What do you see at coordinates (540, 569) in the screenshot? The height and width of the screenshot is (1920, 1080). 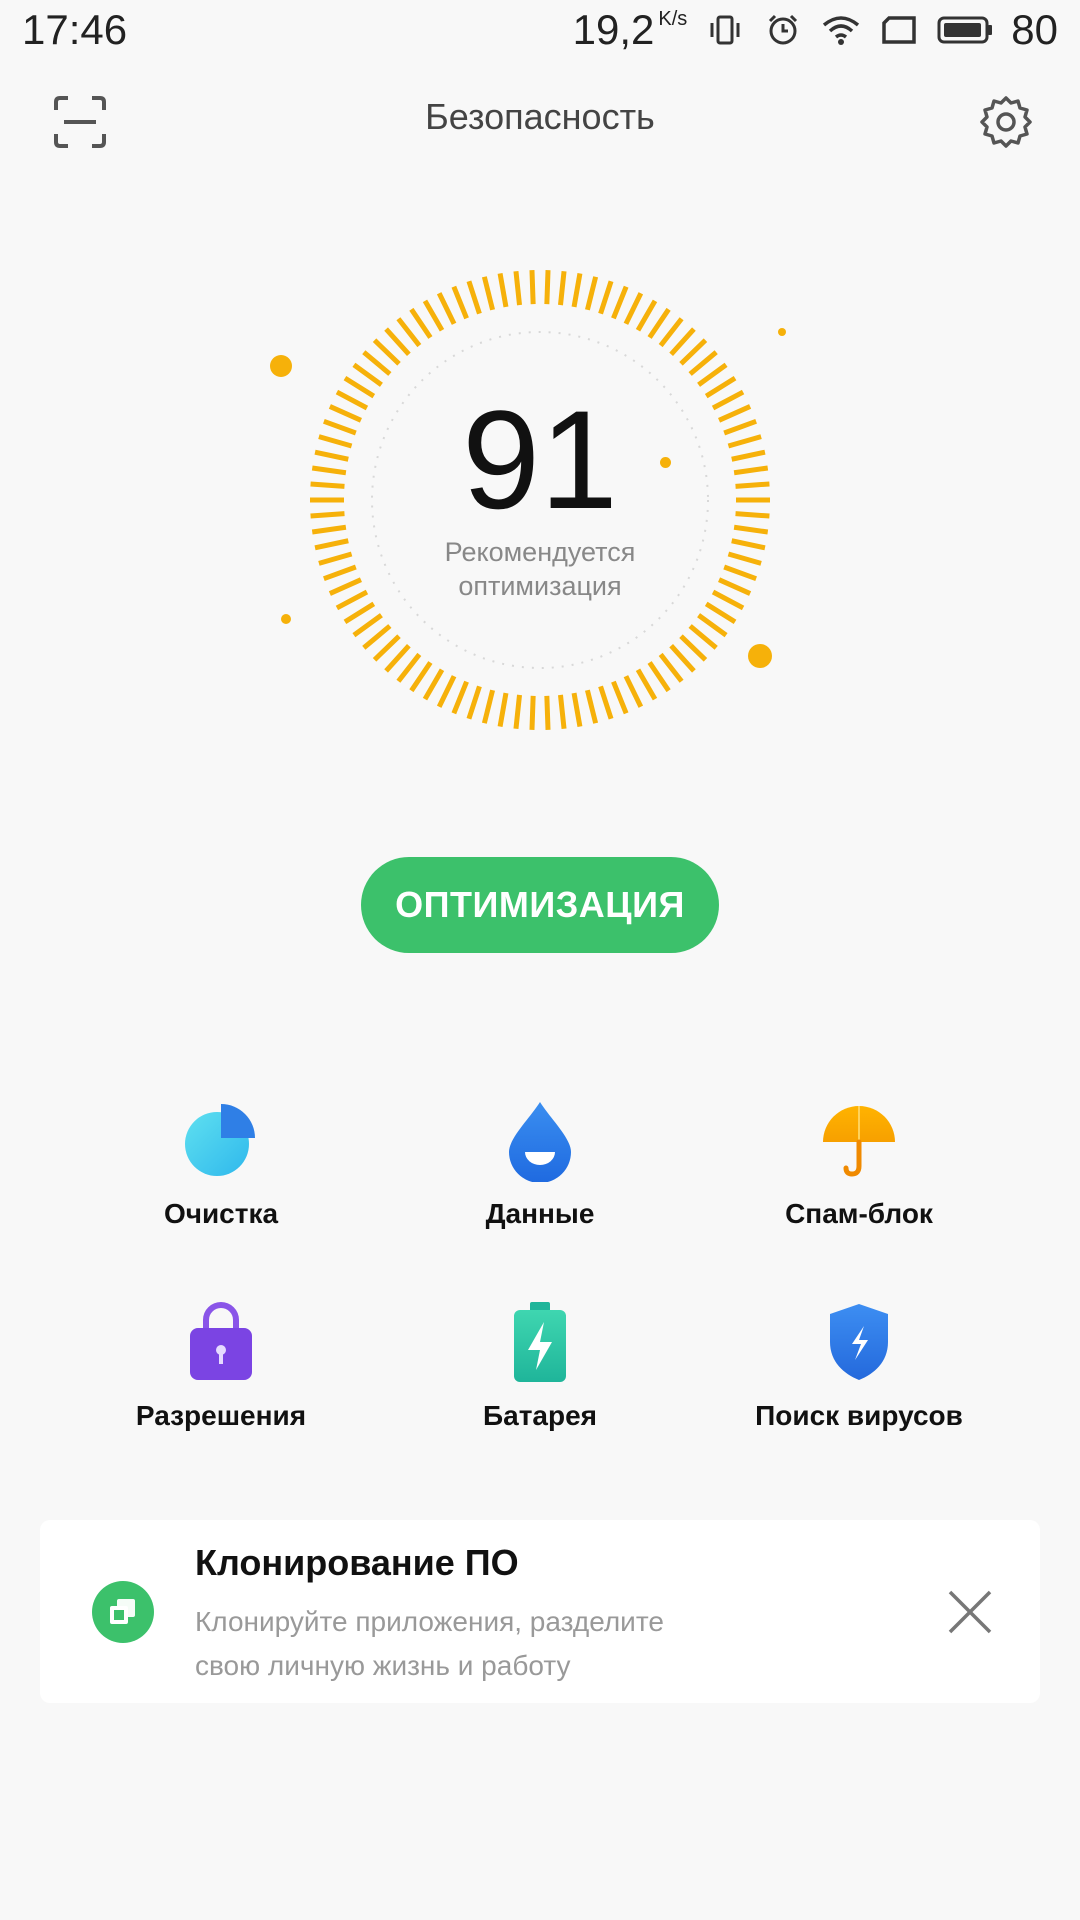 I see `score-status: Рекомендуется оптимизация` at bounding box center [540, 569].